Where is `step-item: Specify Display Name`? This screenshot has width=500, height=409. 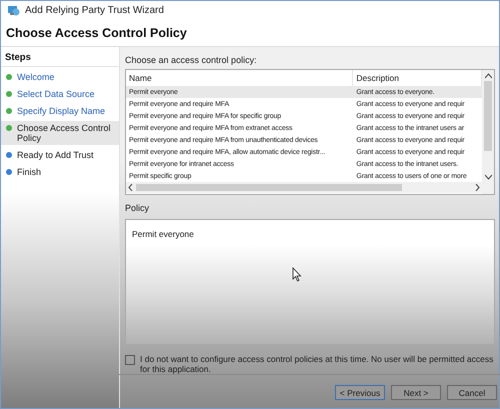 step-item: Specify Display Name is located at coordinates (60, 111).